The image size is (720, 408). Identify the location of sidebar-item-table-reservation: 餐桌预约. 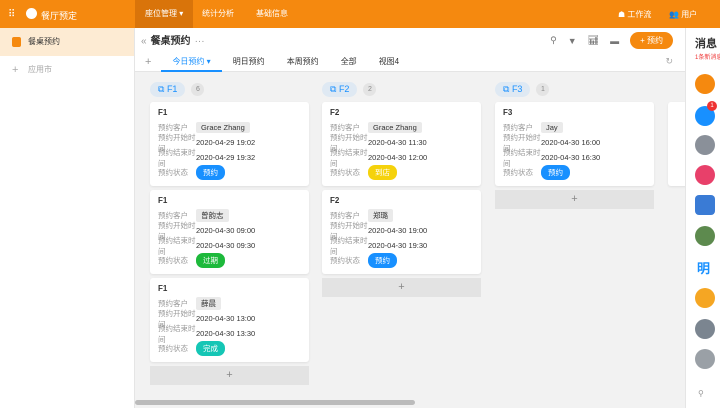
(67, 42).